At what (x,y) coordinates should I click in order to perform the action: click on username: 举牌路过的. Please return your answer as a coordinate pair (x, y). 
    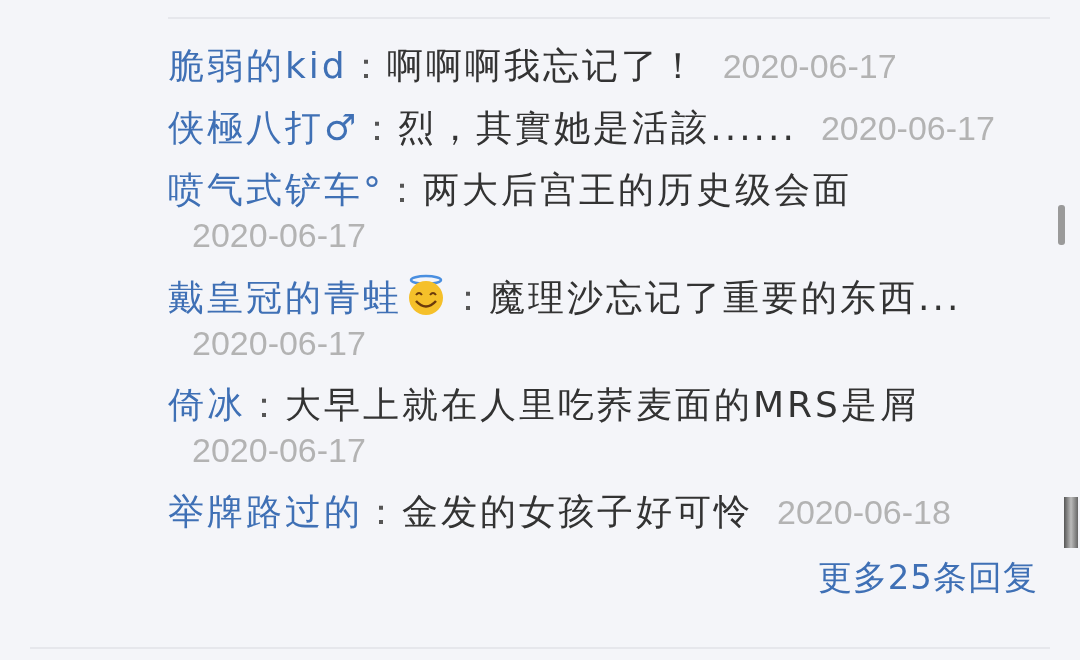
    Looking at the image, I should click on (265, 511).